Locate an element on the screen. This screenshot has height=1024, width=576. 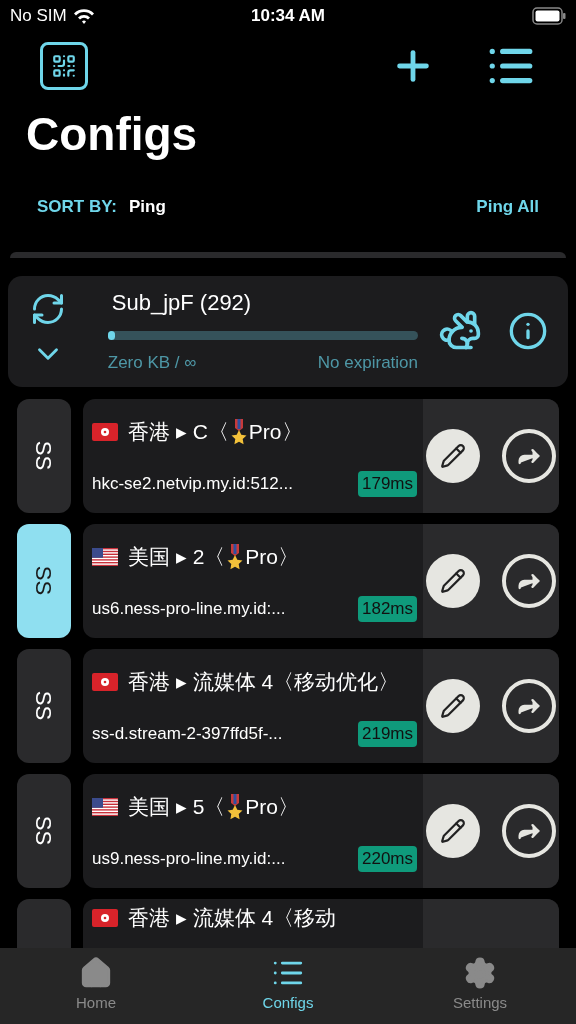
config-card: 美国 ▸ 2〈 Pro〉 us6.ness-pro-line.my.id:... 182ms is located at coordinates (321, 580).